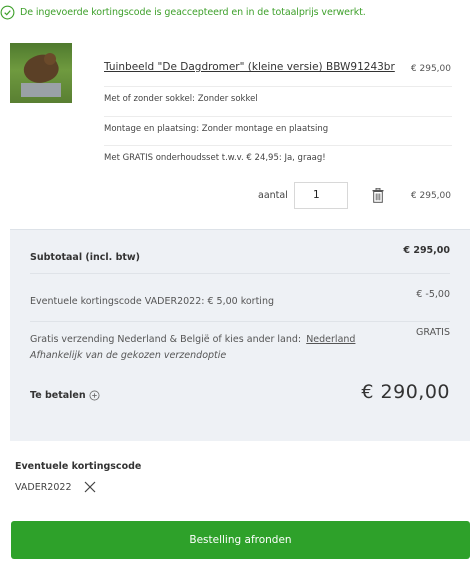 This screenshot has width=475, height=564. Describe the element at coordinates (278, 97) in the screenshot. I see `option-sokkel: Met of zonder sokkel: Zonder sokkel` at that location.